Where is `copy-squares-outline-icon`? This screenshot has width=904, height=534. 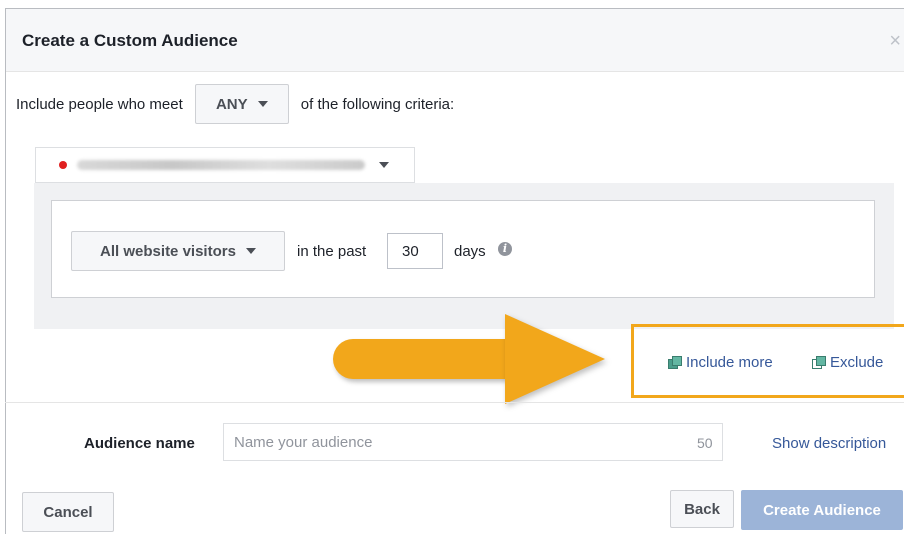
copy-squares-outline-icon is located at coordinates (819, 362).